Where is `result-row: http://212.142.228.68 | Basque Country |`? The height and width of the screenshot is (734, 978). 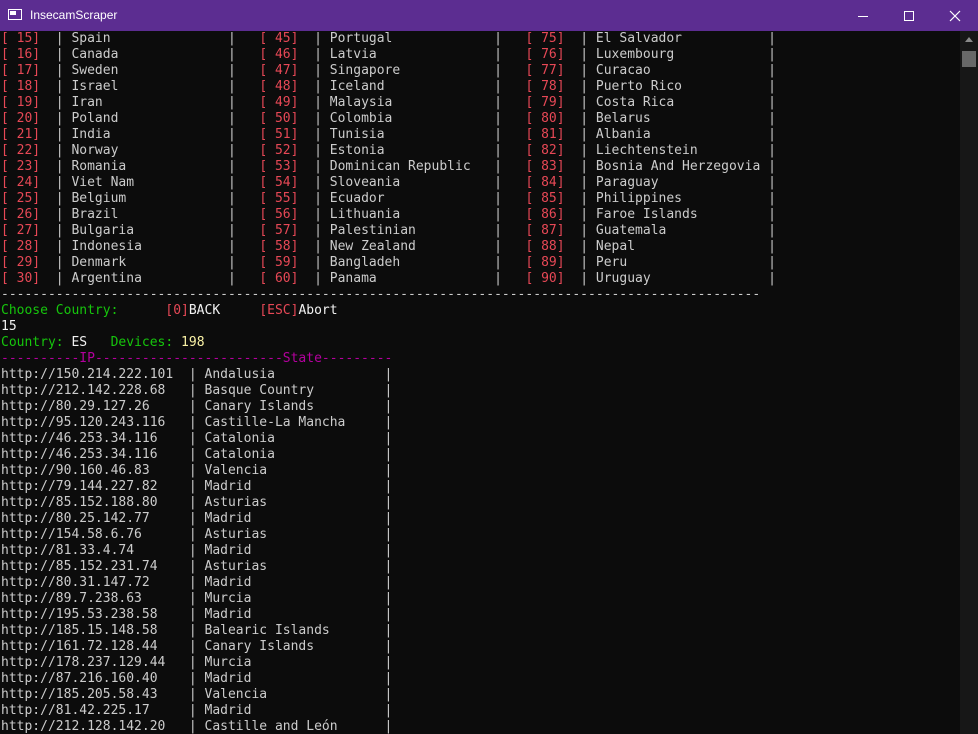
result-row: http://212.142.228.68 | Basque Country | is located at coordinates (196, 391).